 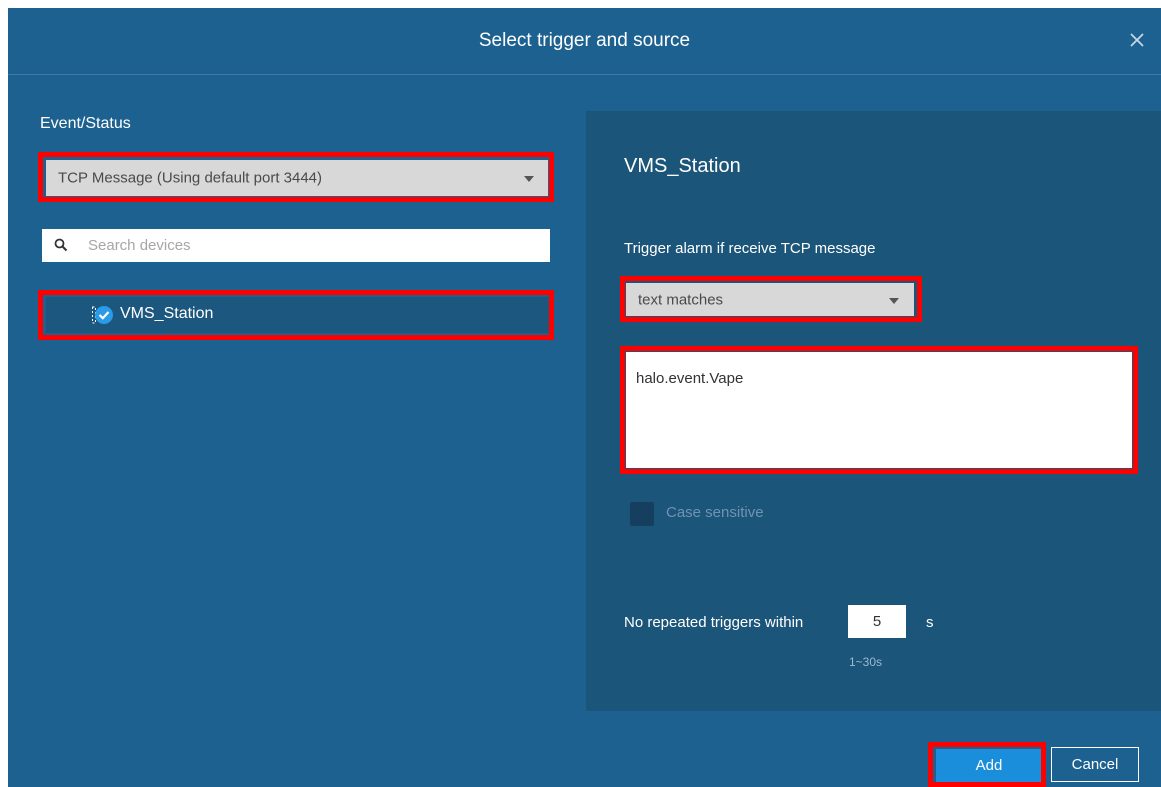 What do you see at coordinates (715, 512) in the screenshot?
I see `case-sensitive-label: Case sensitive` at bounding box center [715, 512].